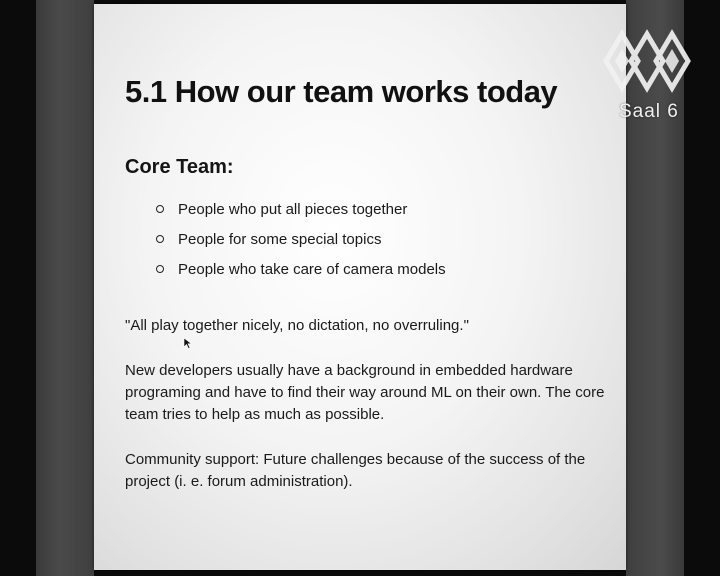  I want to click on bullet-text: People who take care of camera models, so click(312, 269).